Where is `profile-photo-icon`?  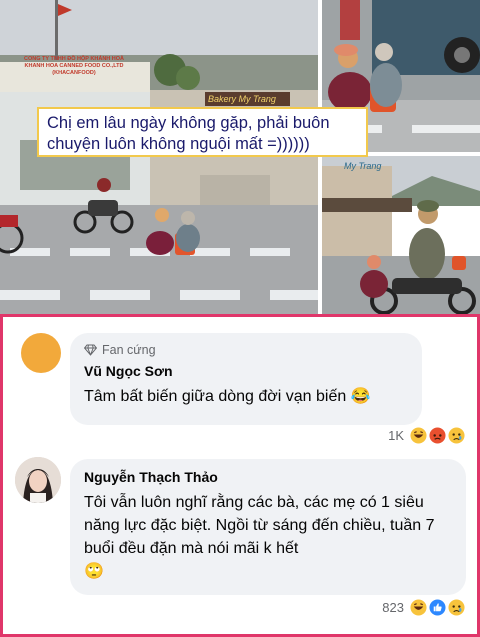
profile-photo-icon is located at coordinates (38, 480).